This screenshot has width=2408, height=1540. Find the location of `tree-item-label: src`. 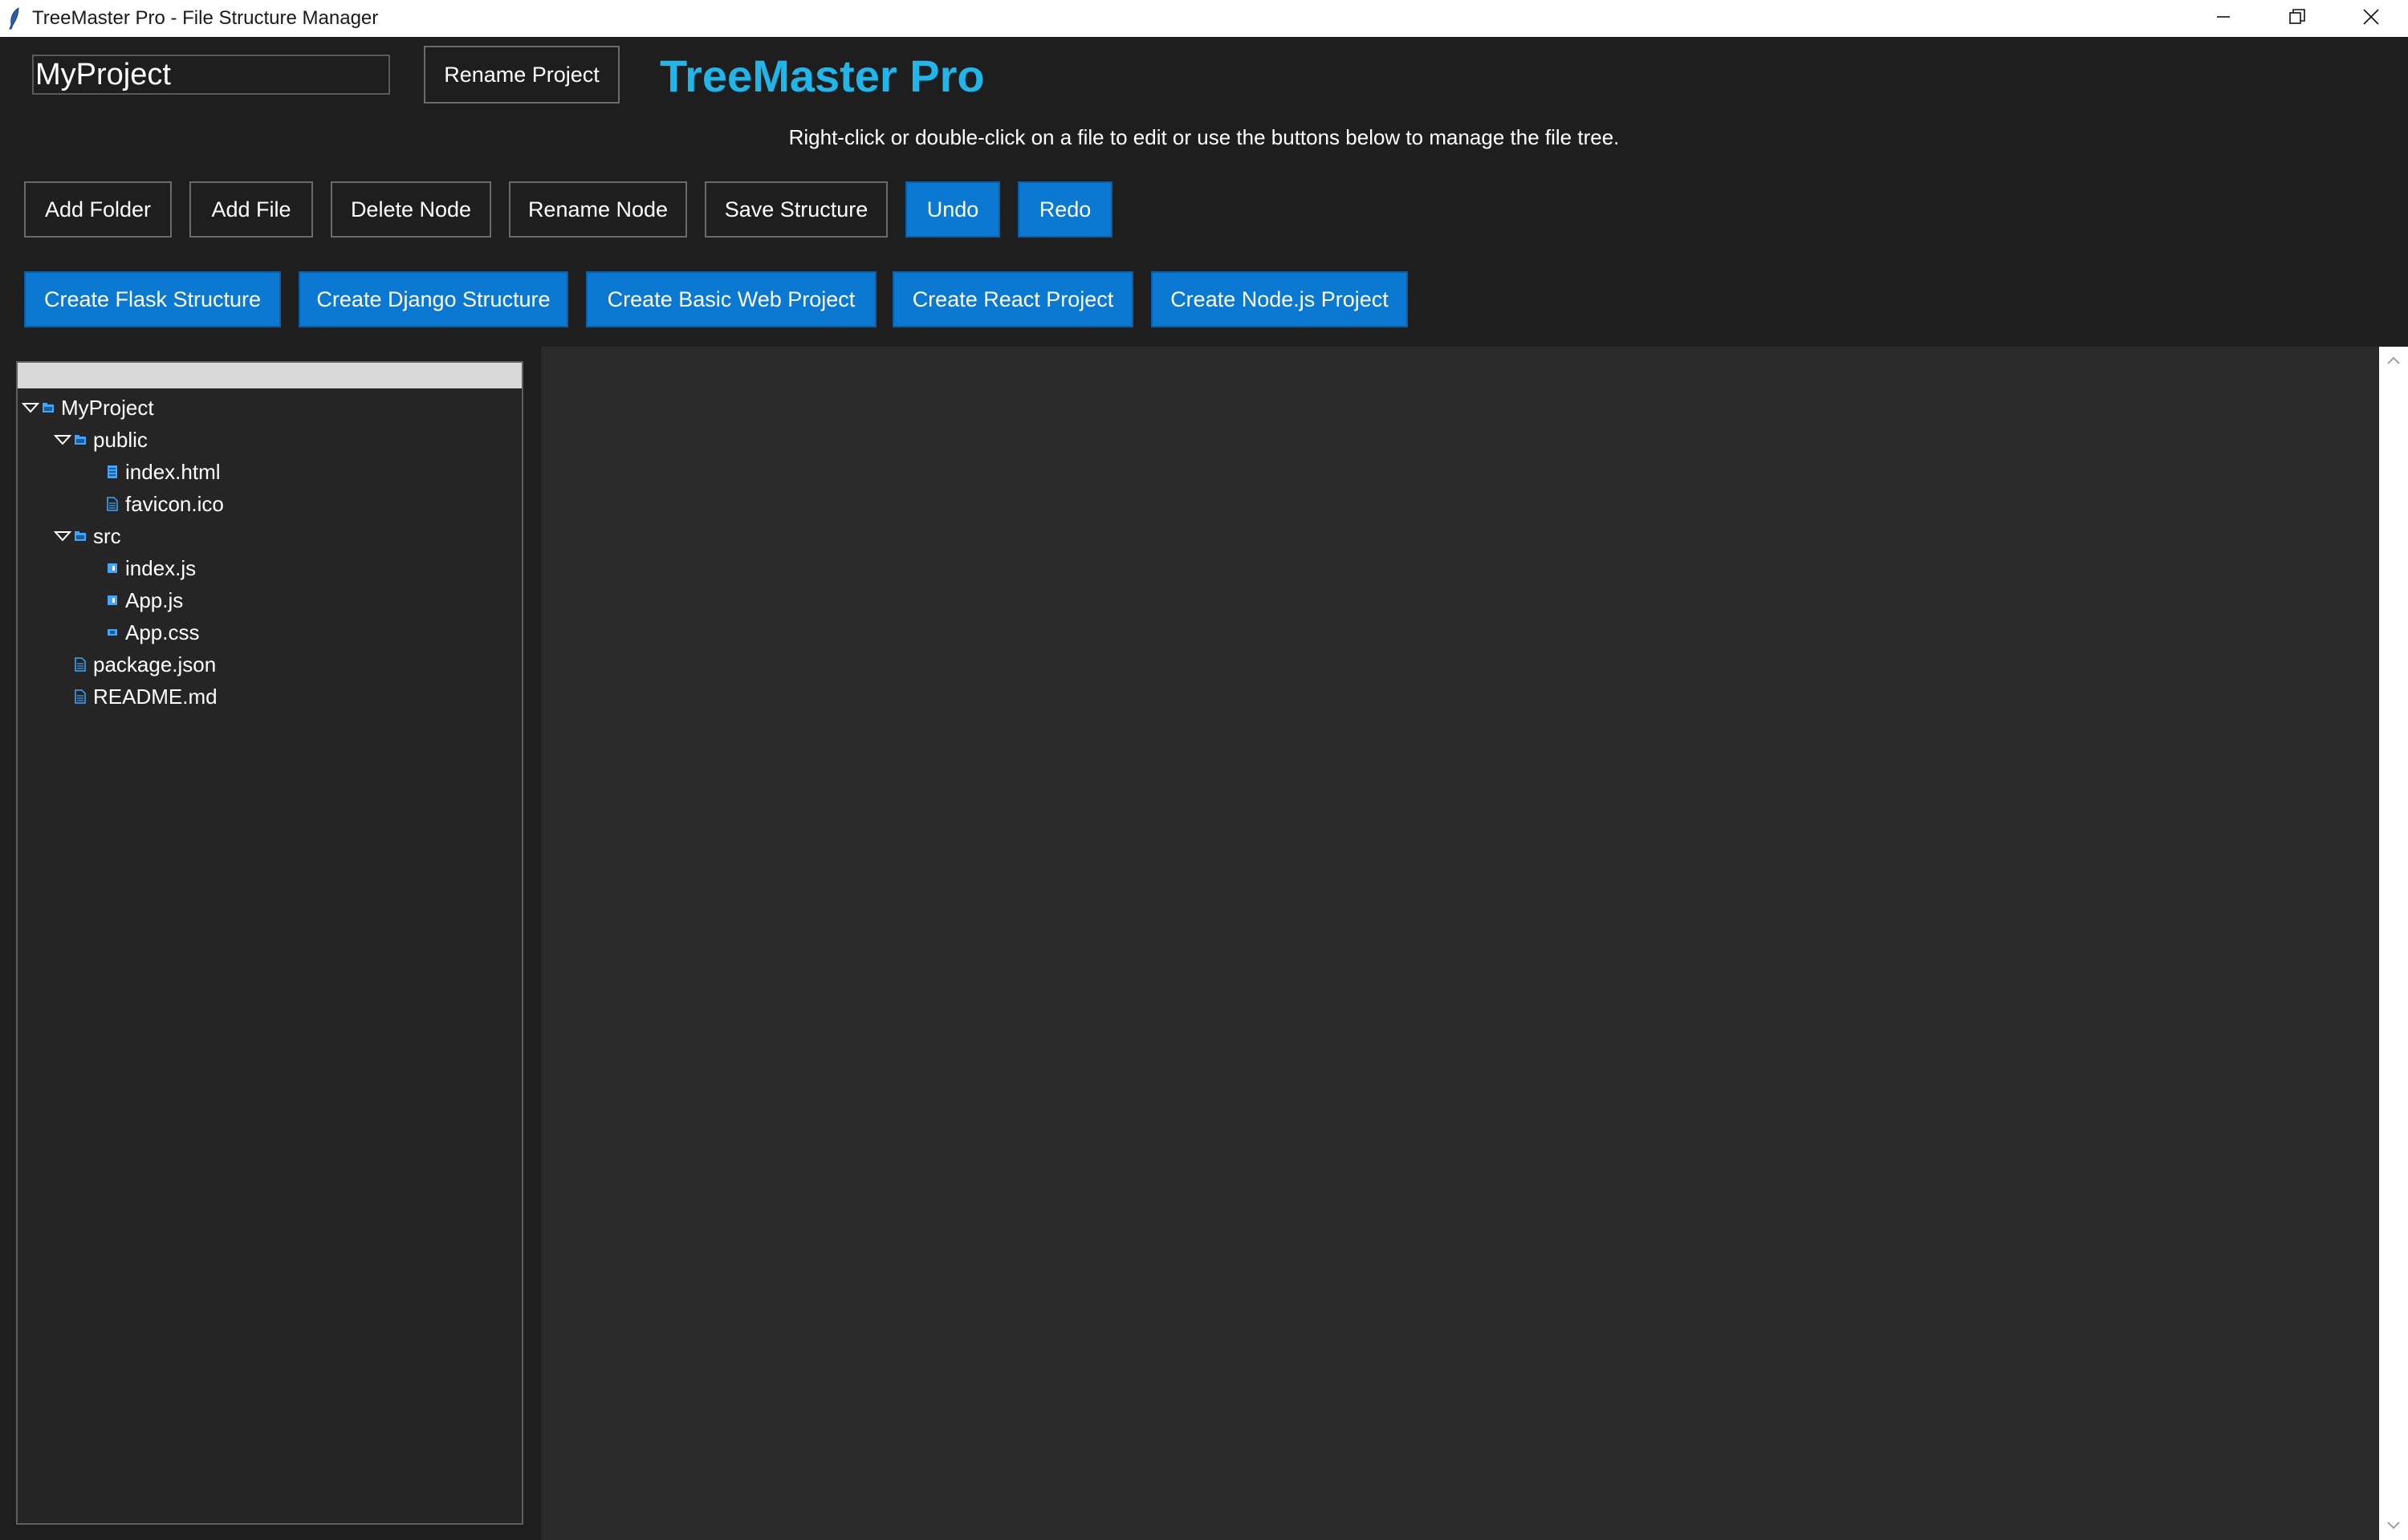

tree-item-label: src is located at coordinates (107, 536).